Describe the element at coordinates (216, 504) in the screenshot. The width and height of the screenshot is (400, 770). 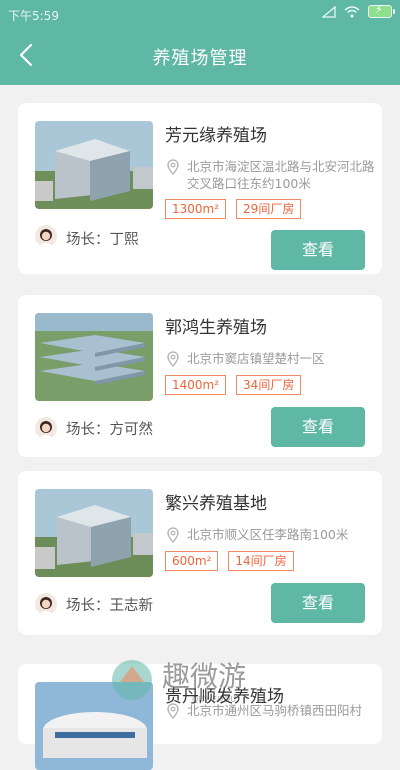
I see `farm-name: 繁兴养殖基地` at that location.